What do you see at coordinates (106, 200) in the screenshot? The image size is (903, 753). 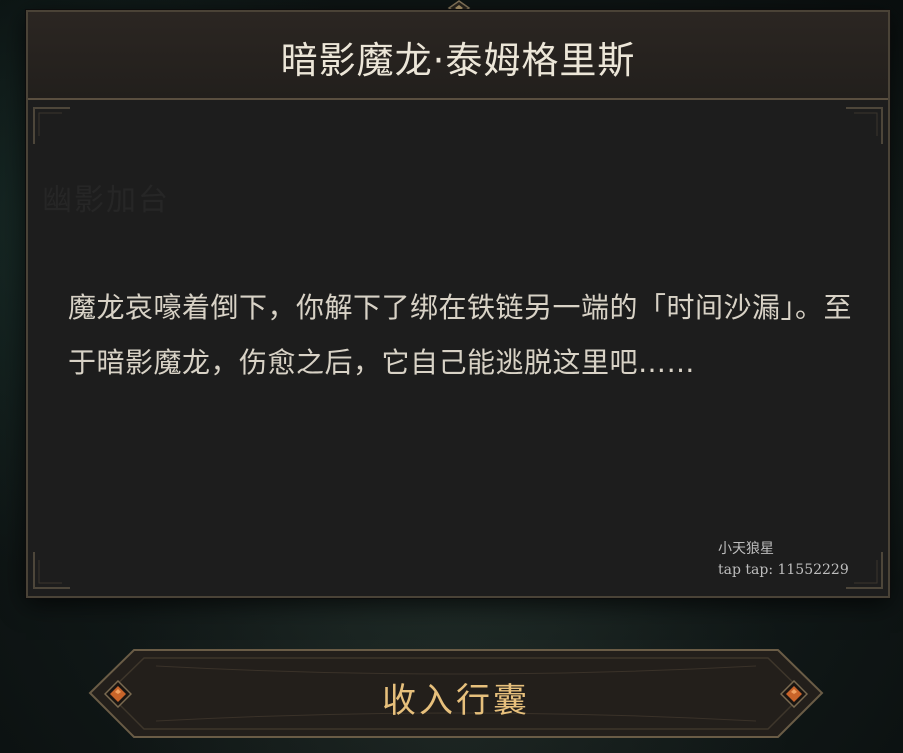 I see `faded-heading: 幽影加台` at bounding box center [106, 200].